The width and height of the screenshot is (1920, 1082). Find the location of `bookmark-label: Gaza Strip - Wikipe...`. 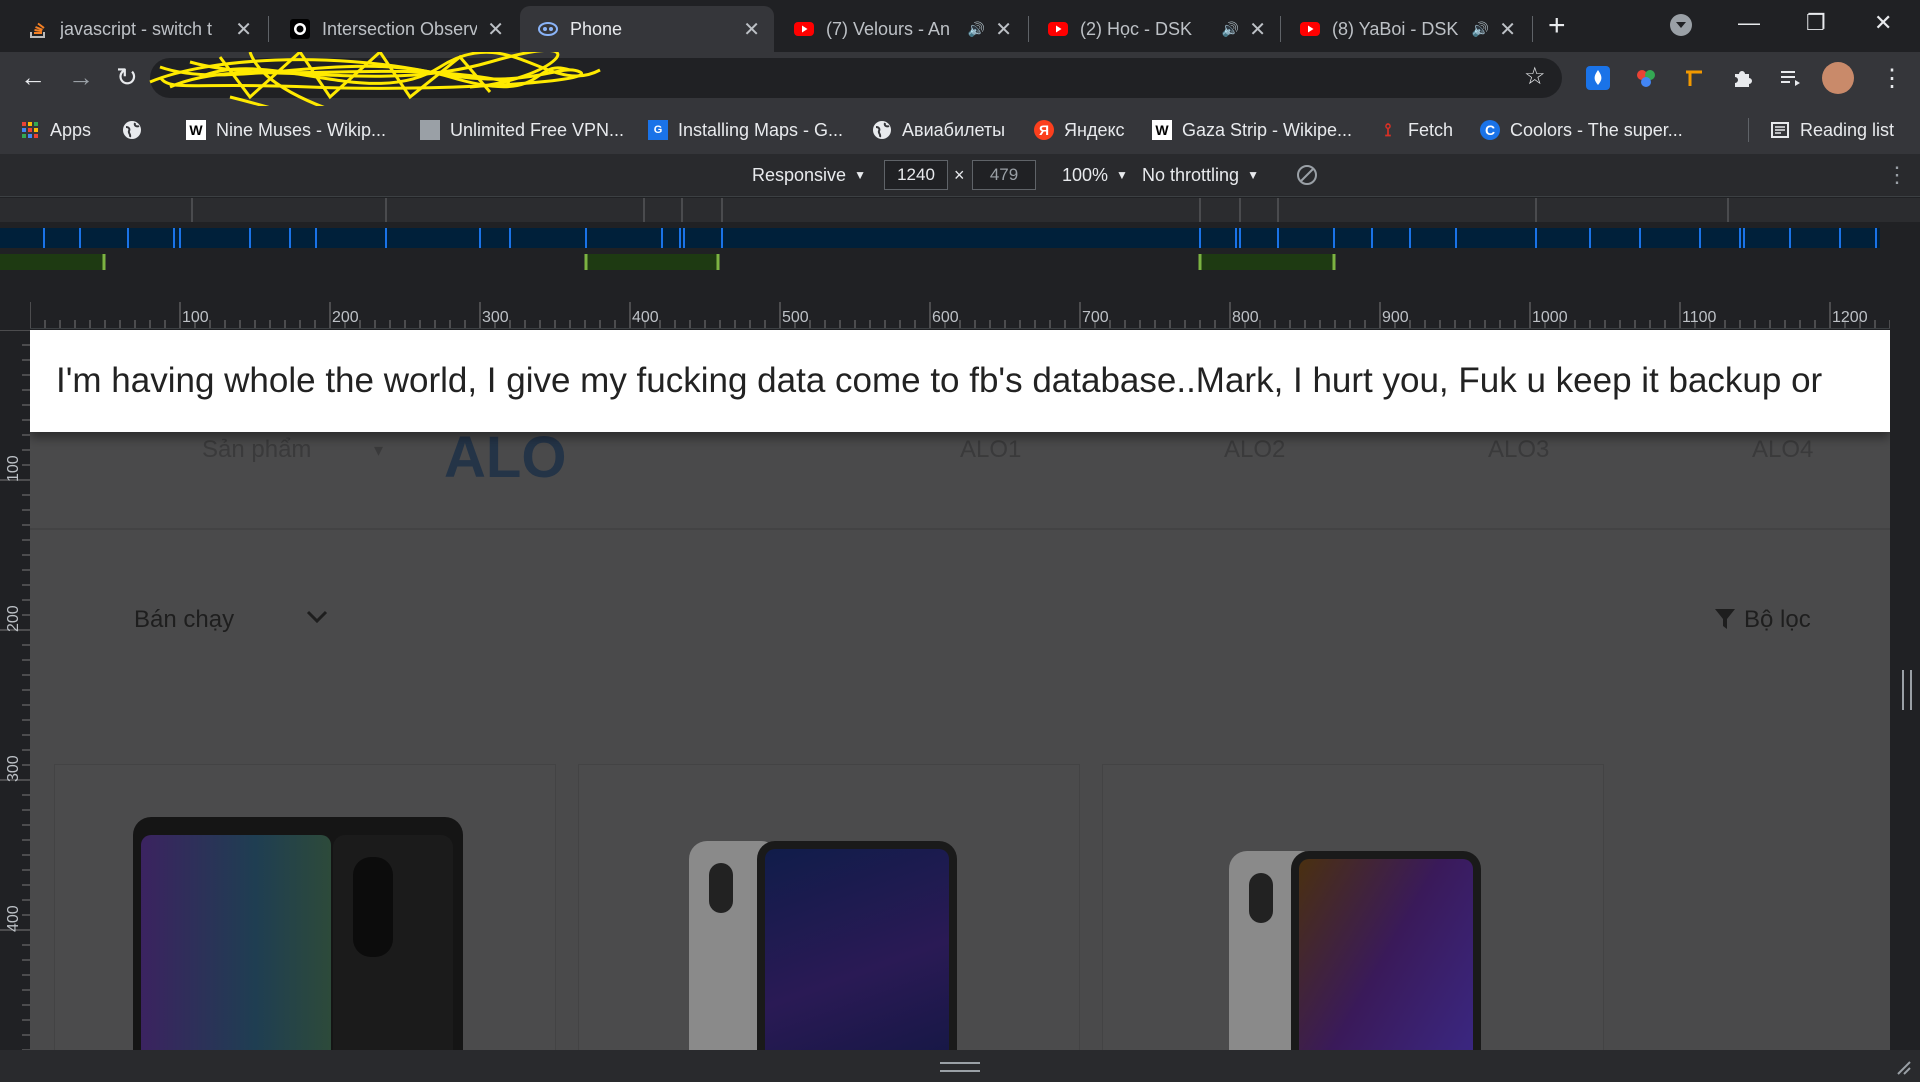

bookmark-label: Gaza Strip - Wikipe... is located at coordinates (1267, 129).